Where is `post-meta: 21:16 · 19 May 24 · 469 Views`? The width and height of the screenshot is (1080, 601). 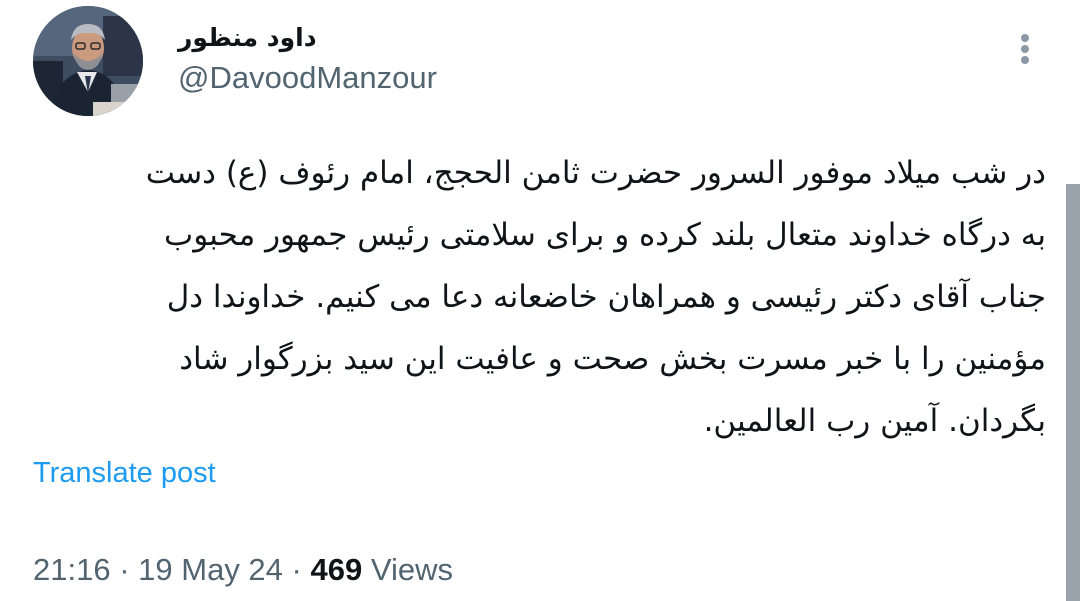 post-meta: 21:16 · 19 May 24 · 469 Views is located at coordinates (243, 570).